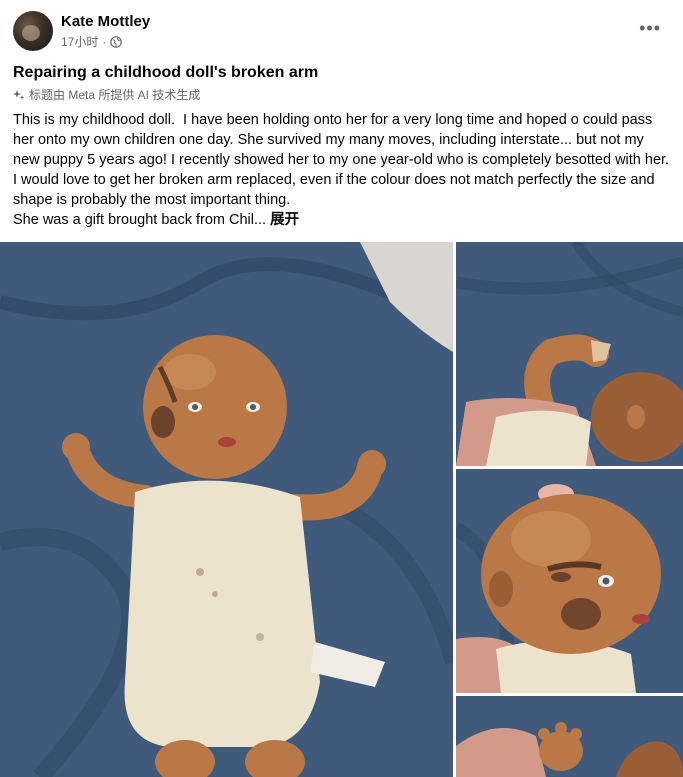 This screenshot has width=683, height=777. What do you see at coordinates (341, 30) in the screenshot?
I see `post-header: Kate Mottley 17小时 · •••` at bounding box center [341, 30].